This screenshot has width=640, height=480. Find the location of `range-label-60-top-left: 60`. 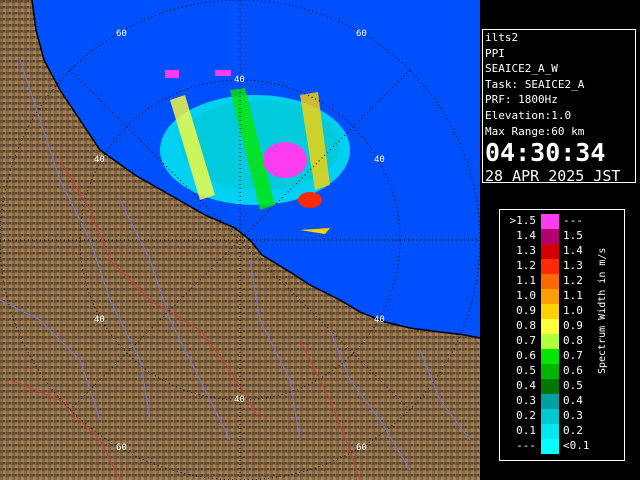

range-label-60-top-left: 60 is located at coordinates (121, 34).